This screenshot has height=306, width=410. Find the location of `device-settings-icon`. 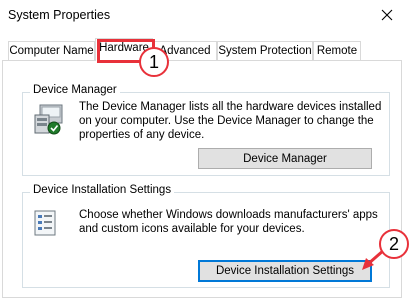

device-settings-icon is located at coordinates (45, 223).